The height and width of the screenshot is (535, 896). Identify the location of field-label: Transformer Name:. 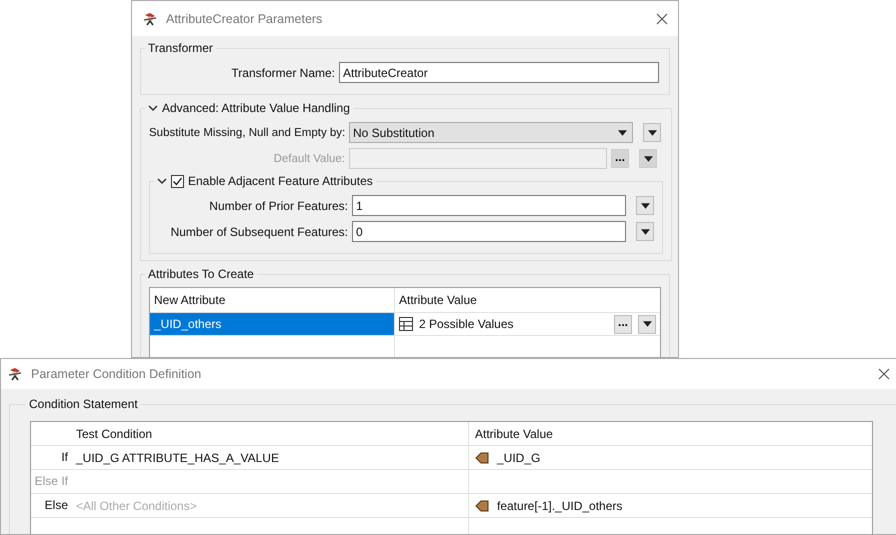
(282, 73).